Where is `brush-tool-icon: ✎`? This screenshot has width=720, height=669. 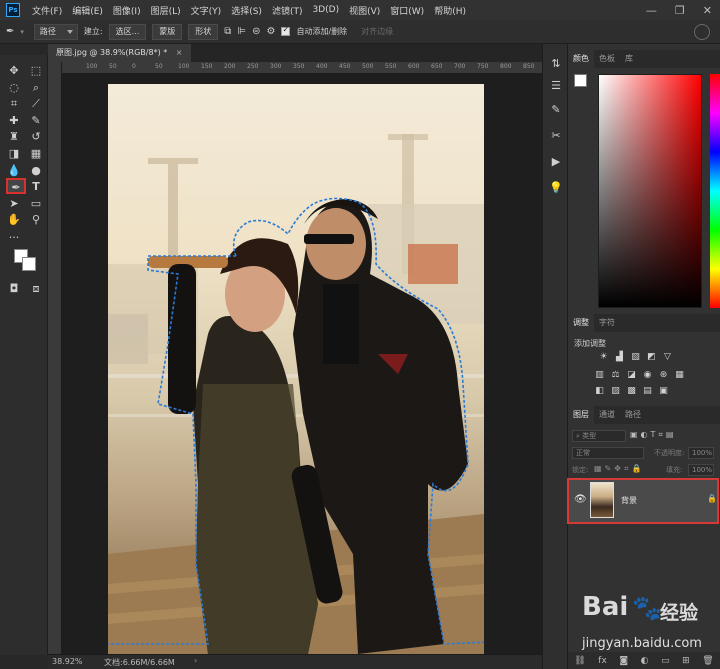
brush-tool-icon: ✎ is located at coordinates (36, 121).